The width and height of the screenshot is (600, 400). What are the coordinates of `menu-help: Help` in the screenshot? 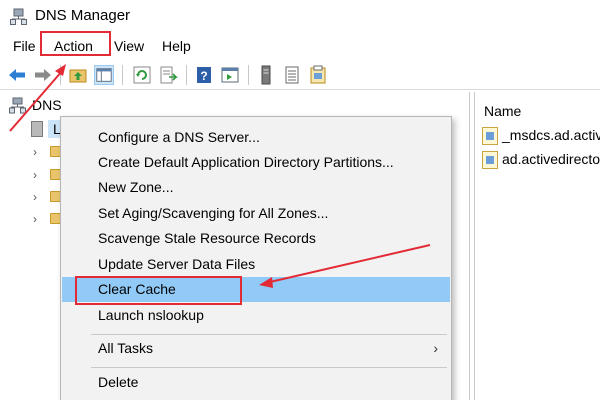 It's located at (176, 46).